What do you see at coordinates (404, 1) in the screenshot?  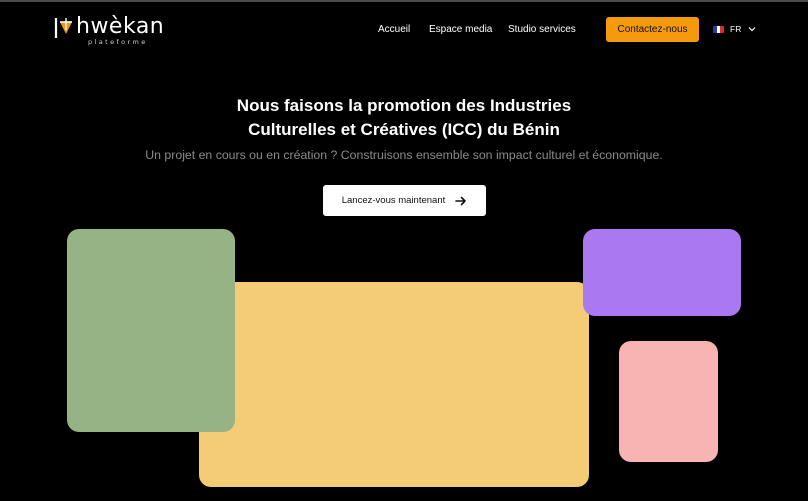 I see `top-border` at bounding box center [404, 1].